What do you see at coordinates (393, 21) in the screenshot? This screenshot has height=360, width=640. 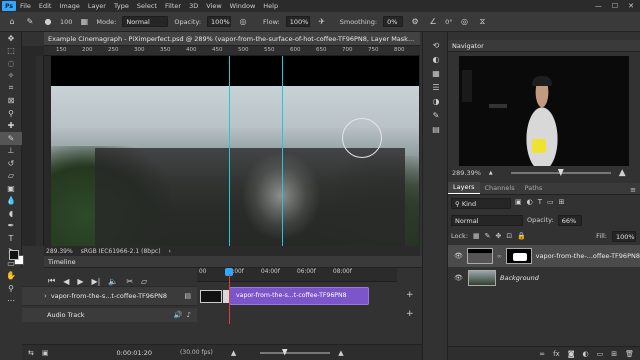 I see `smoothing-field: 0%` at bounding box center [393, 21].